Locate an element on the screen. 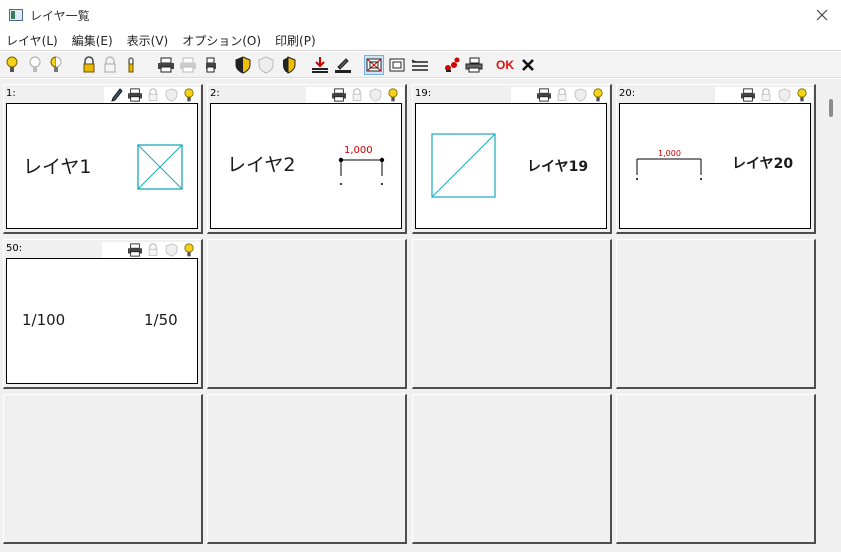  edit-name-button is located at coordinates (343, 65).